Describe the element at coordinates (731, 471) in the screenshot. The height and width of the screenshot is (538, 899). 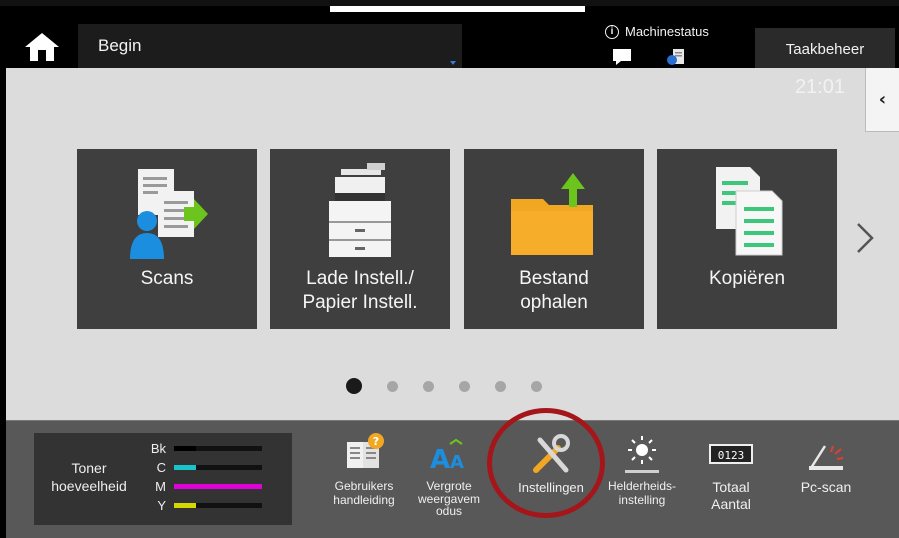
I see `total-count-button: 0123 Totaal Aantal` at that location.